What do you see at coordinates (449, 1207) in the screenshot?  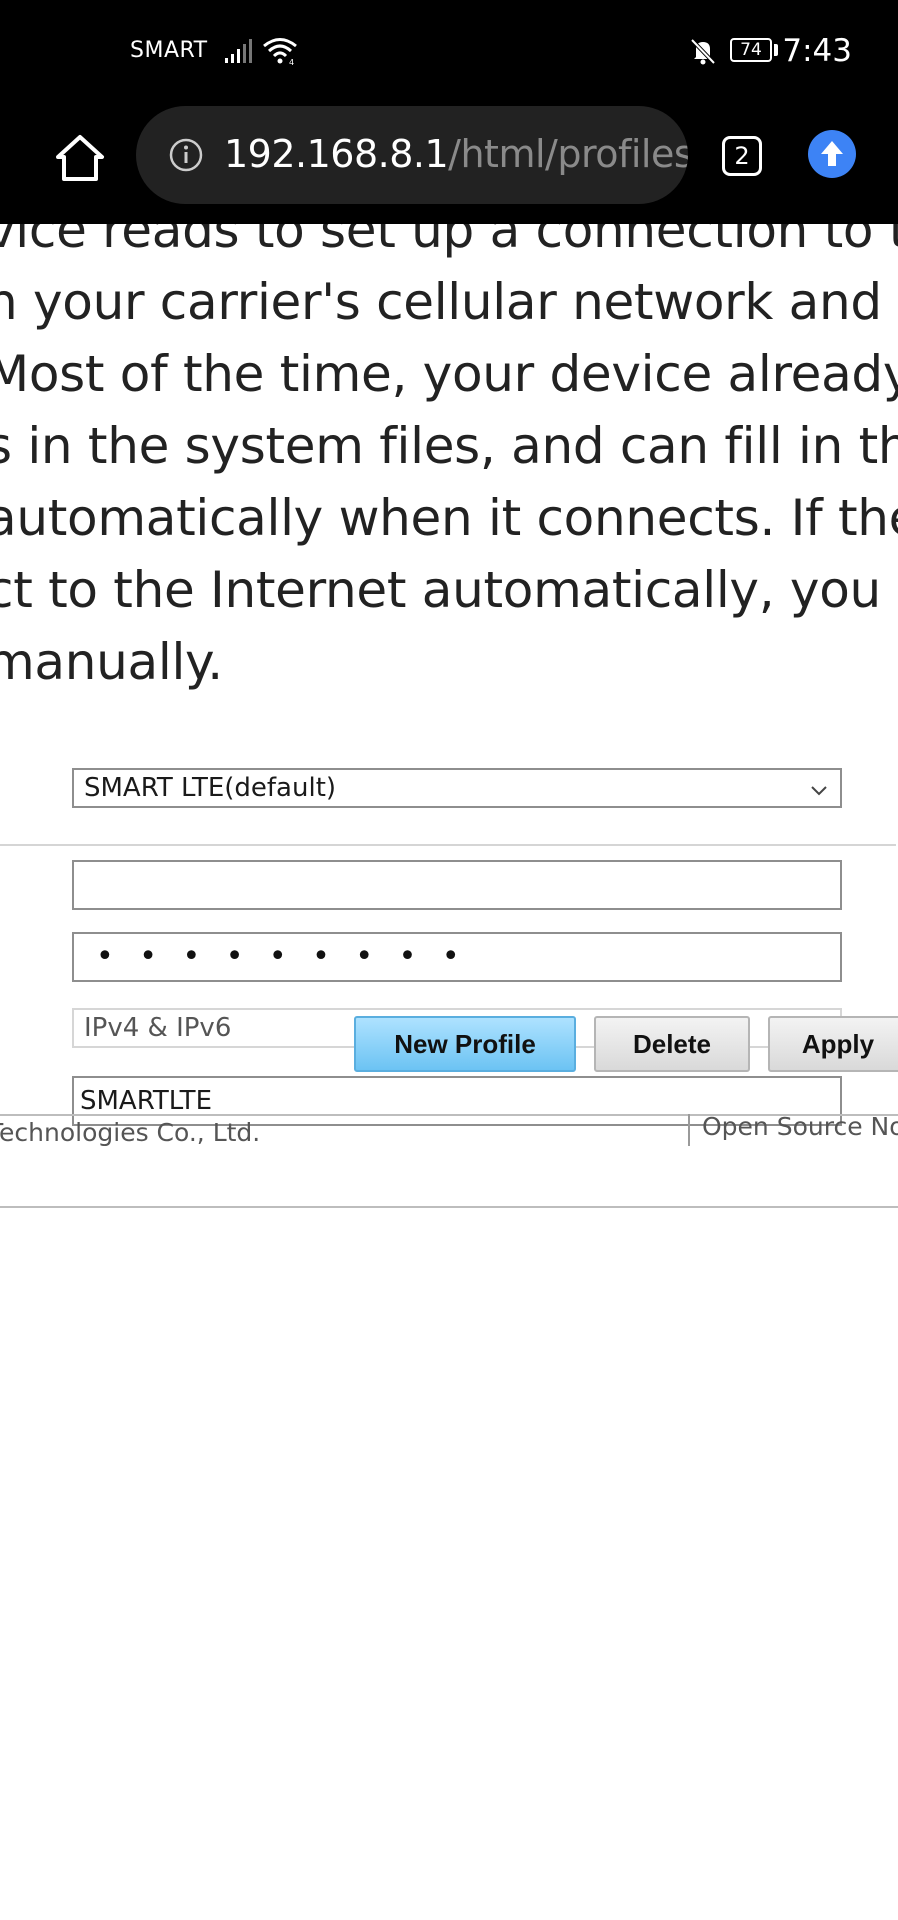 I see `form-bottom-divider` at bounding box center [449, 1207].